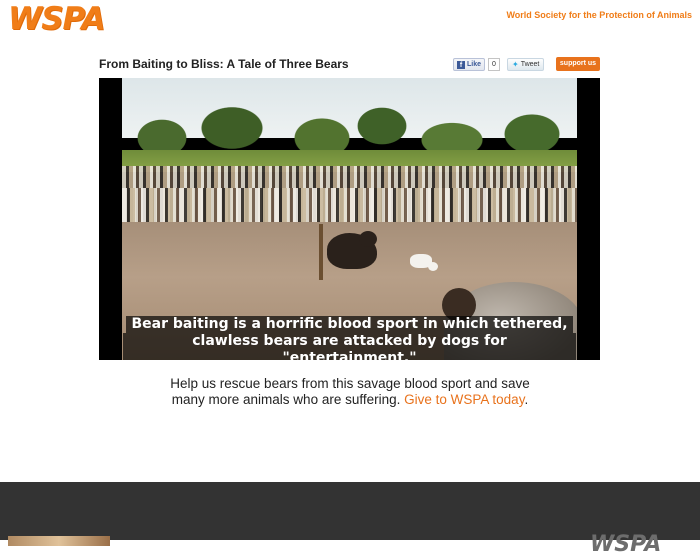 The image size is (700, 557). I want to click on facebook-like-button: f Like, so click(469, 64).